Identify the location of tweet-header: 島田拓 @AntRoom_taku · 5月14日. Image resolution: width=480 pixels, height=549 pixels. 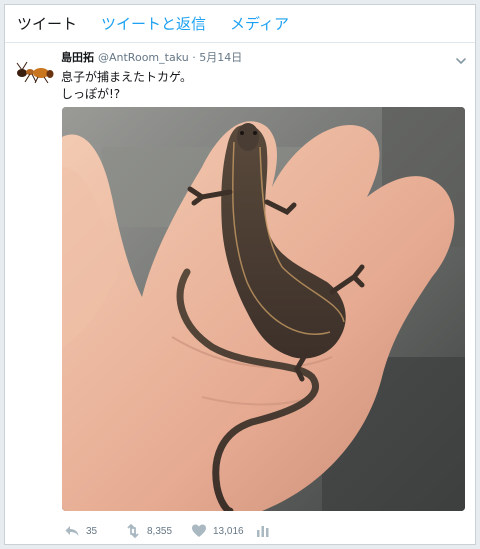
(151, 58).